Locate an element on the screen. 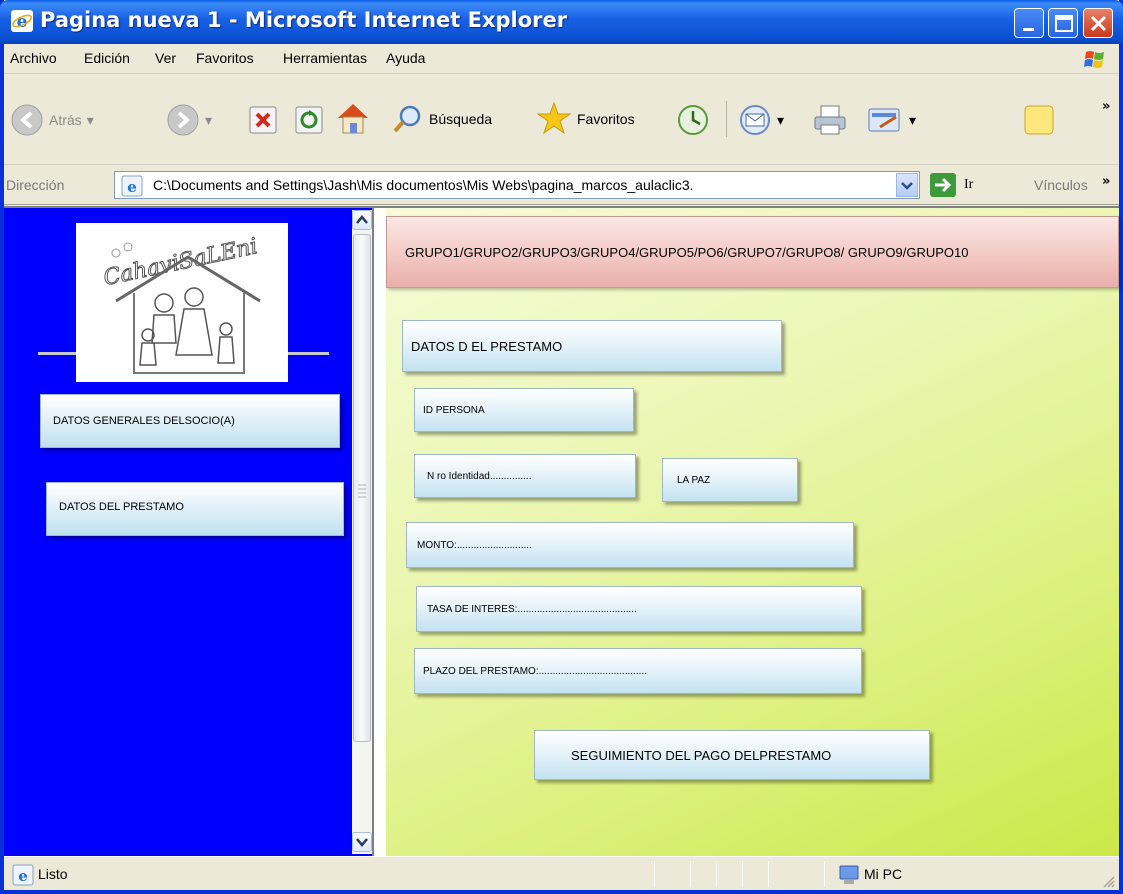  menu-ver: Ver is located at coordinates (165, 58).